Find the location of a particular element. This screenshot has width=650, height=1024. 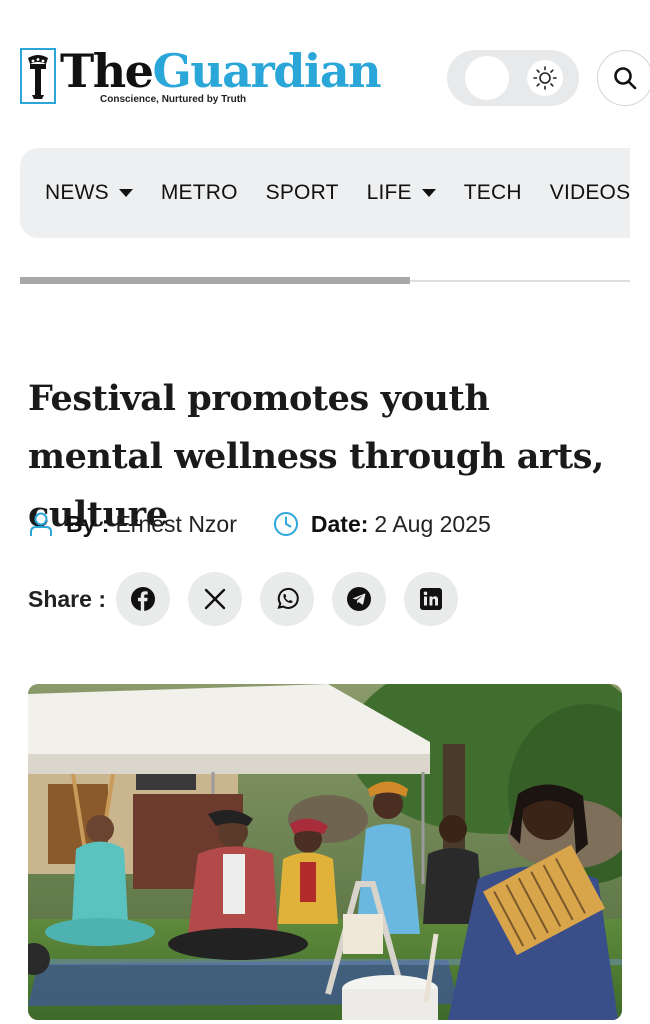

linkedin-icon is located at coordinates (430, 599).